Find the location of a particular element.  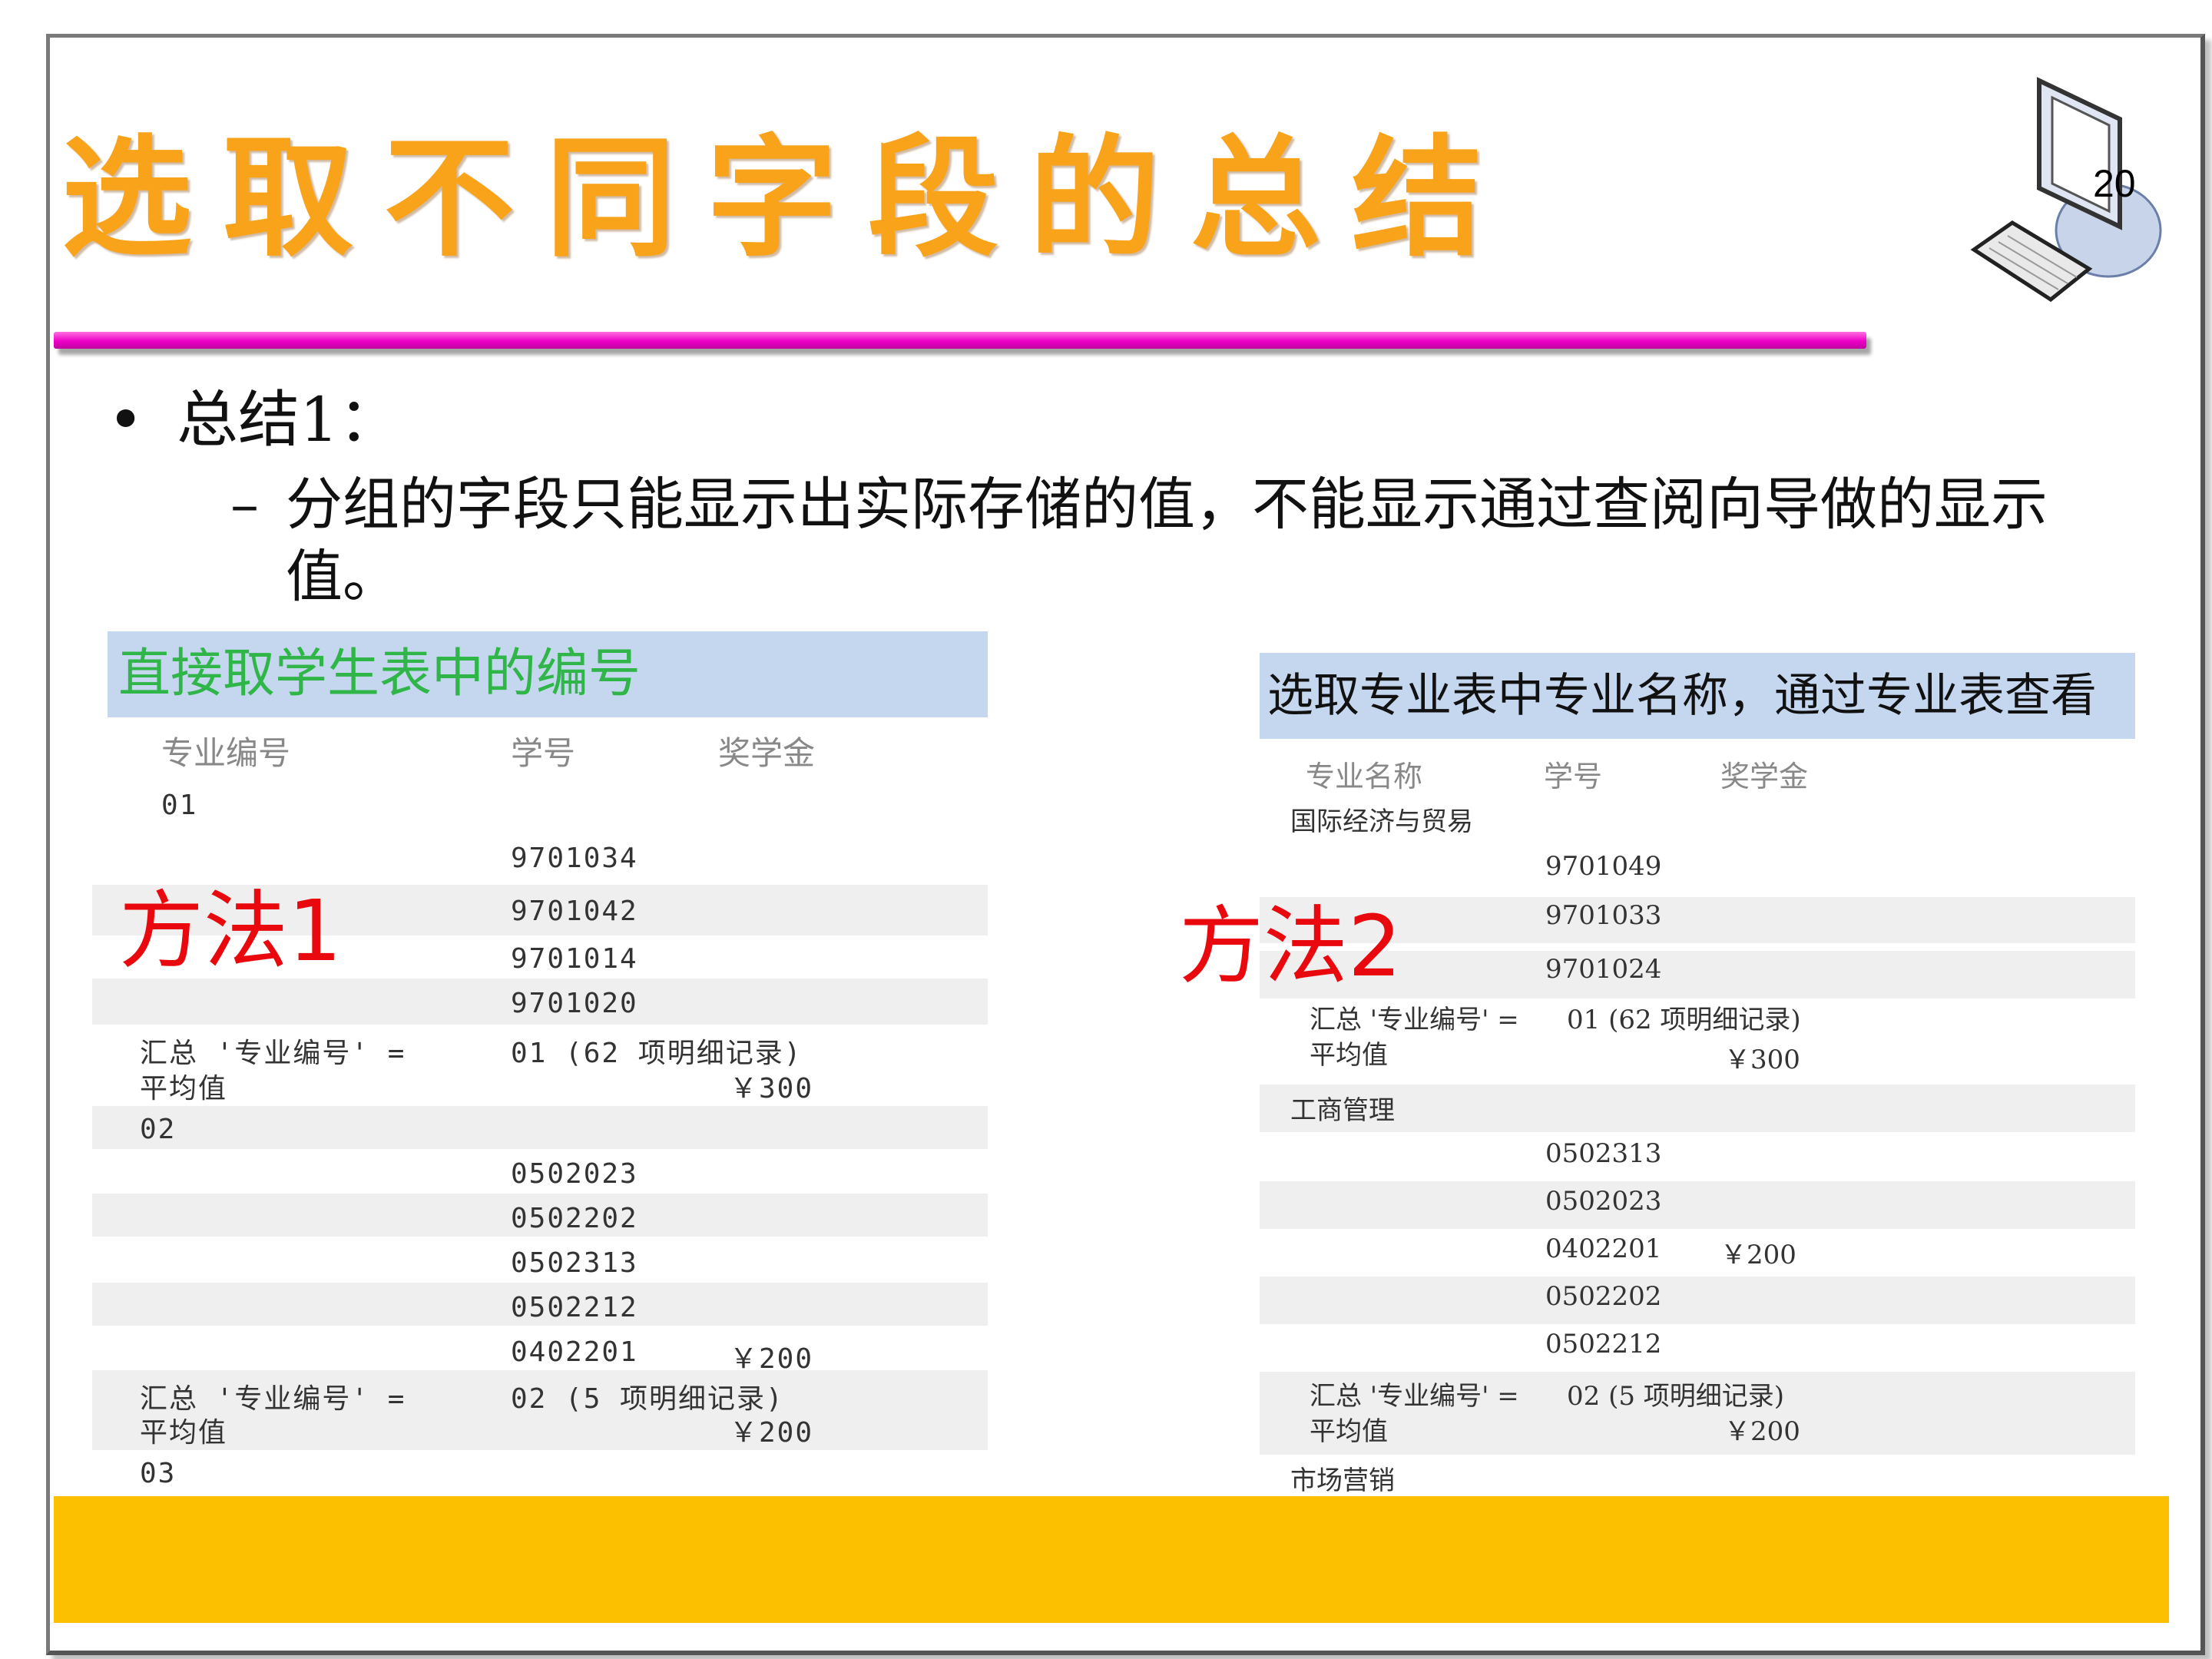

slide-title: 选取不同字段的总结 is located at coordinates (788, 198).